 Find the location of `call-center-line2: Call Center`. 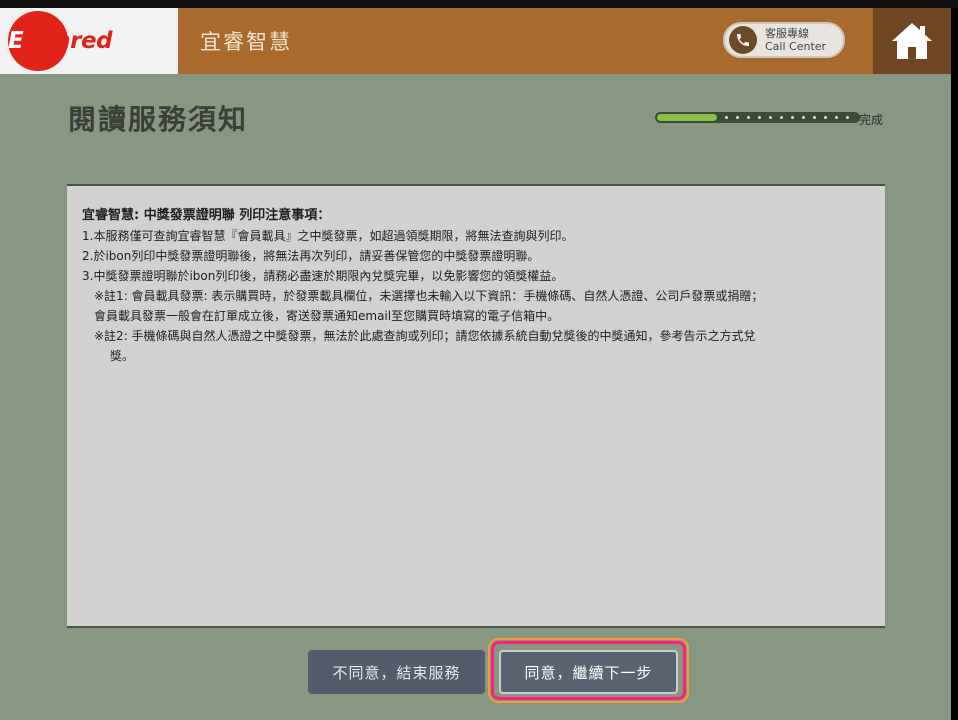

call-center-line2: Call Center is located at coordinates (796, 46).